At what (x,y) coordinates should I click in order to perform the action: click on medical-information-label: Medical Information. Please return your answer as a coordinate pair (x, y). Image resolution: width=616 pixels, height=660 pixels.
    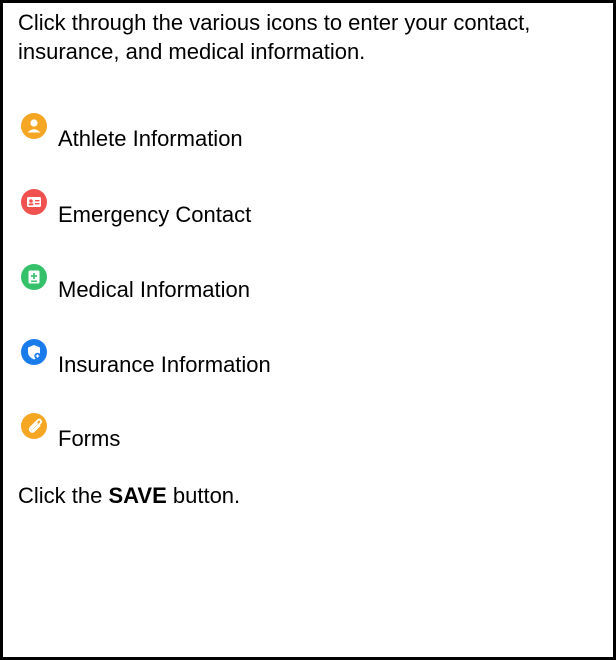
    Looking at the image, I should click on (154, 289).